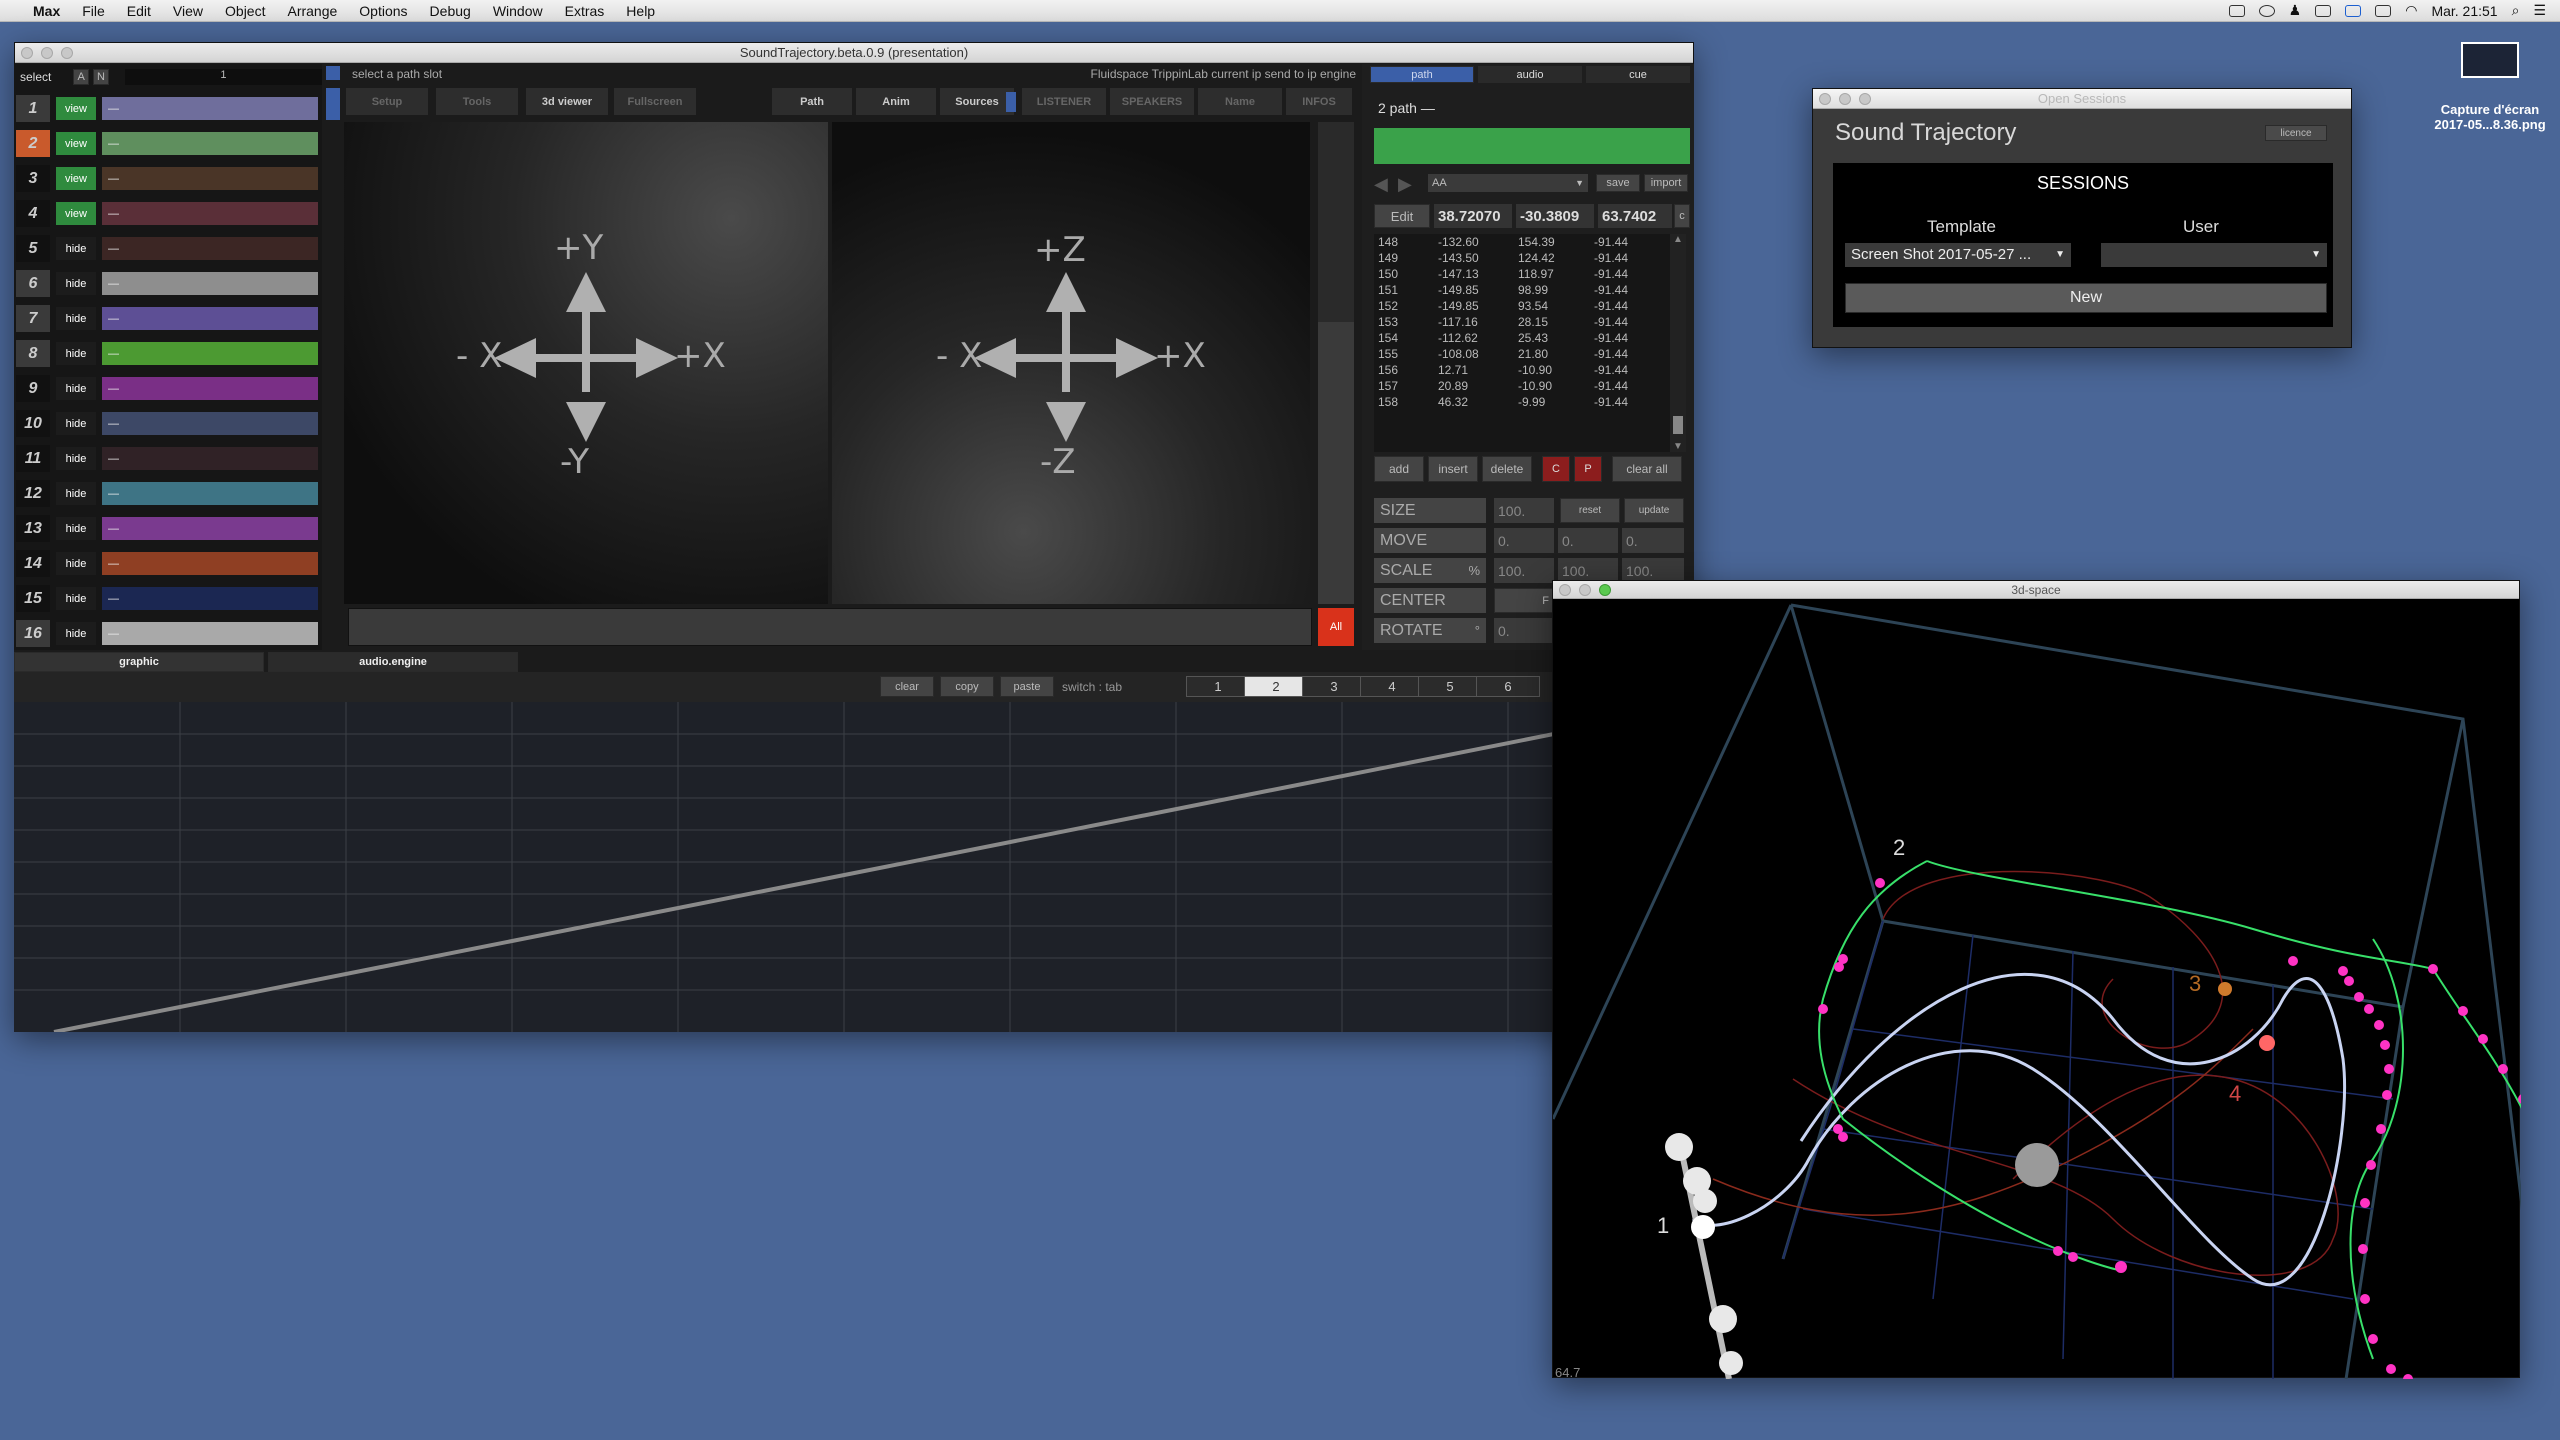 This screenshot has width=2560, height=1440. I want to click on source-row: 13 hide —, so click(167, 528).